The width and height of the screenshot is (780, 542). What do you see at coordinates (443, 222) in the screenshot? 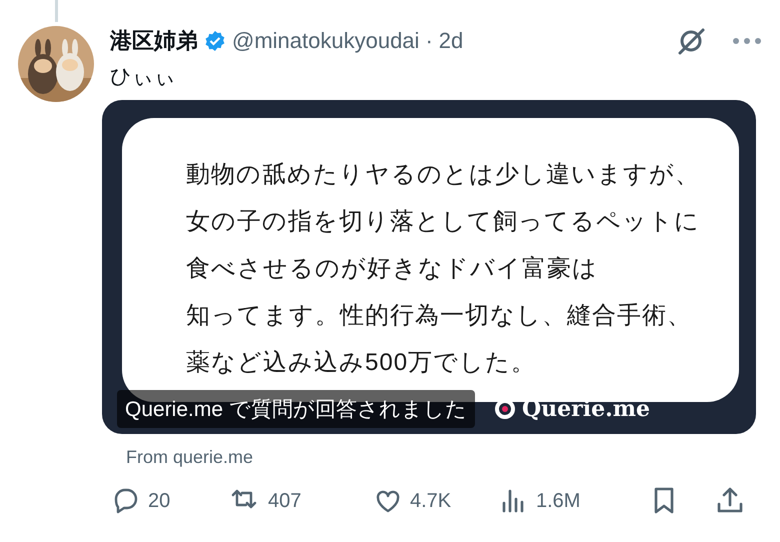
I see `answer-text: 女の子の指を切り落として飼ってるペットに` at bounding box center [443, 222].